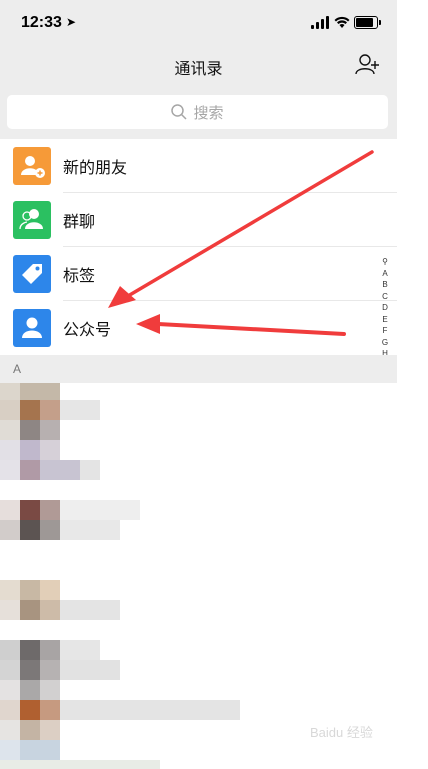  Describe the element at coordinates (198, 166) in the screenshot. I see `menu-item-new-friends: 新的朋友` at that location.